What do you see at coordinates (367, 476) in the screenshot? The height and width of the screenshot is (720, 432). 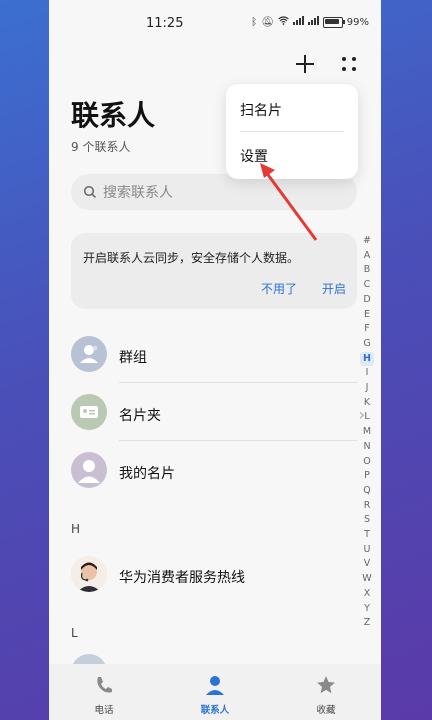 I see `alphabet-letter: P` at bounding box center [367, 476].